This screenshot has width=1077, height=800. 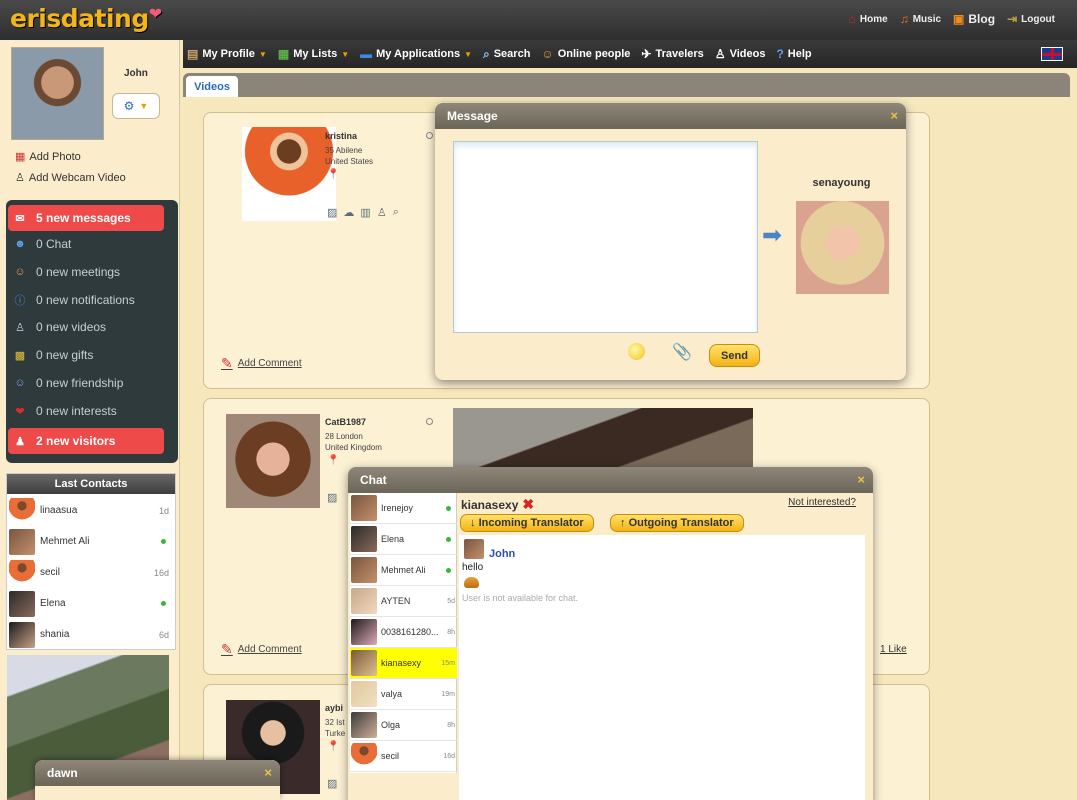 What do you see at coordinates (610, 480) in the screenshot?
I see `chat-popup-header: Chat ×` at bounding box center [610, 480].